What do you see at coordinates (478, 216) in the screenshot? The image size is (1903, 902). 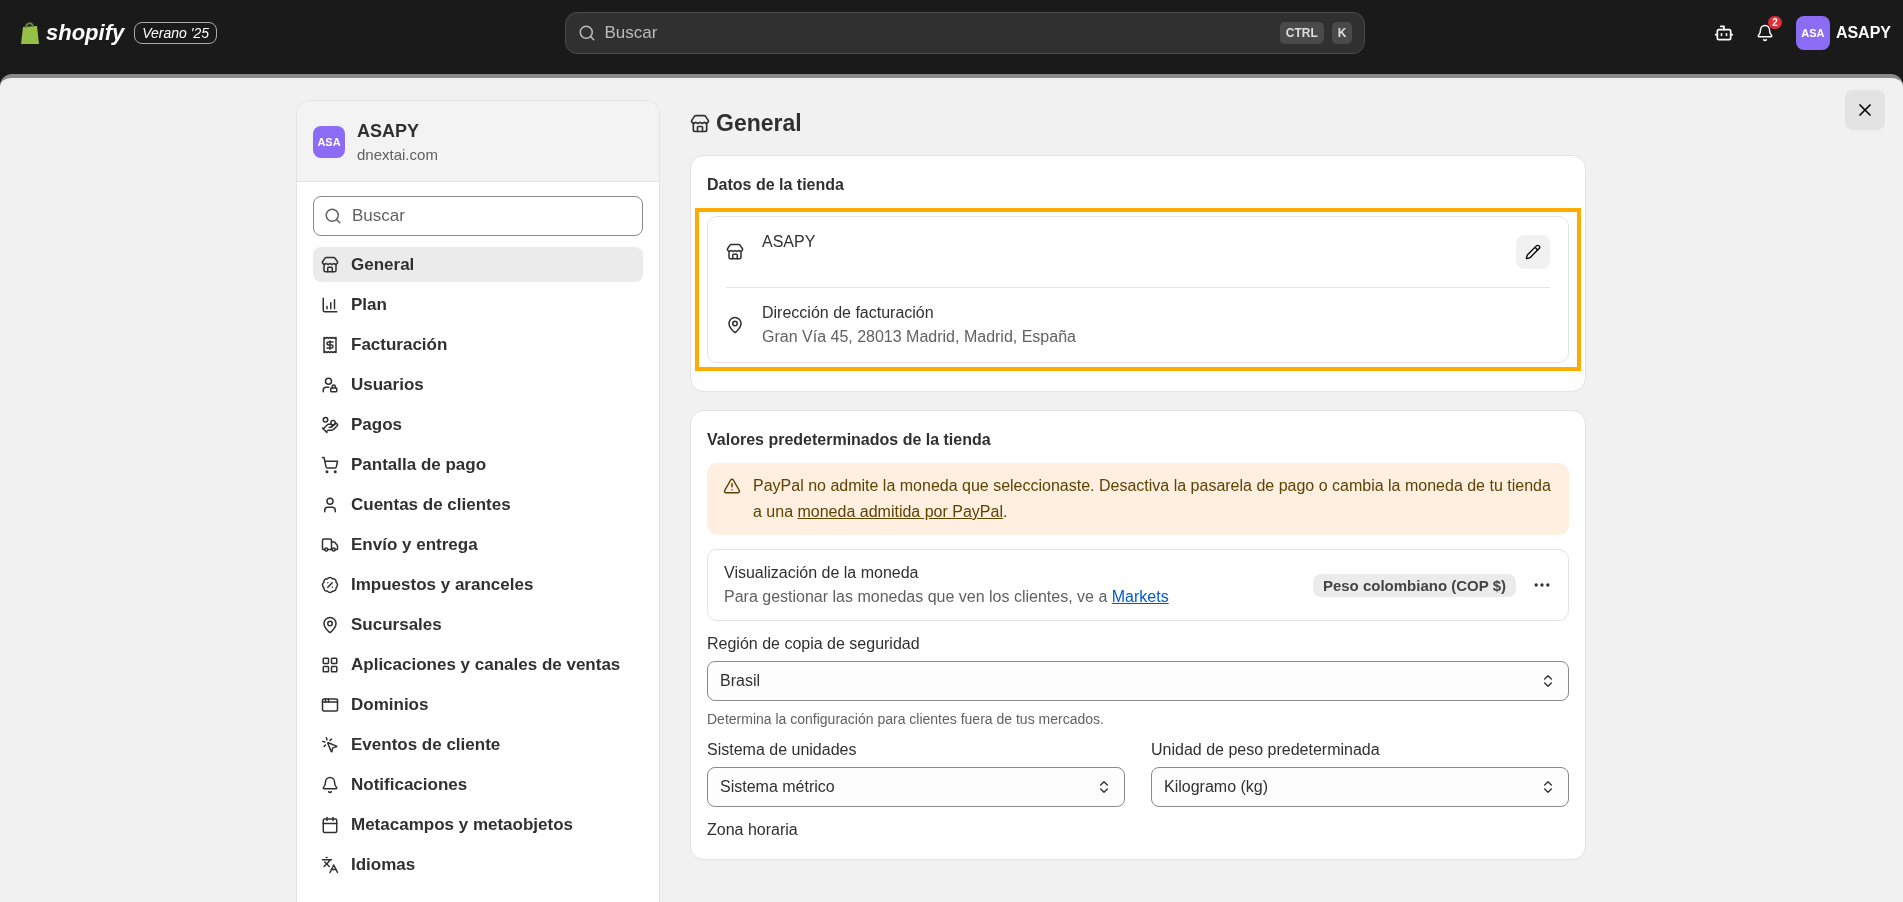 I see `search-field: Buscar` at bounding box center [478, 216].